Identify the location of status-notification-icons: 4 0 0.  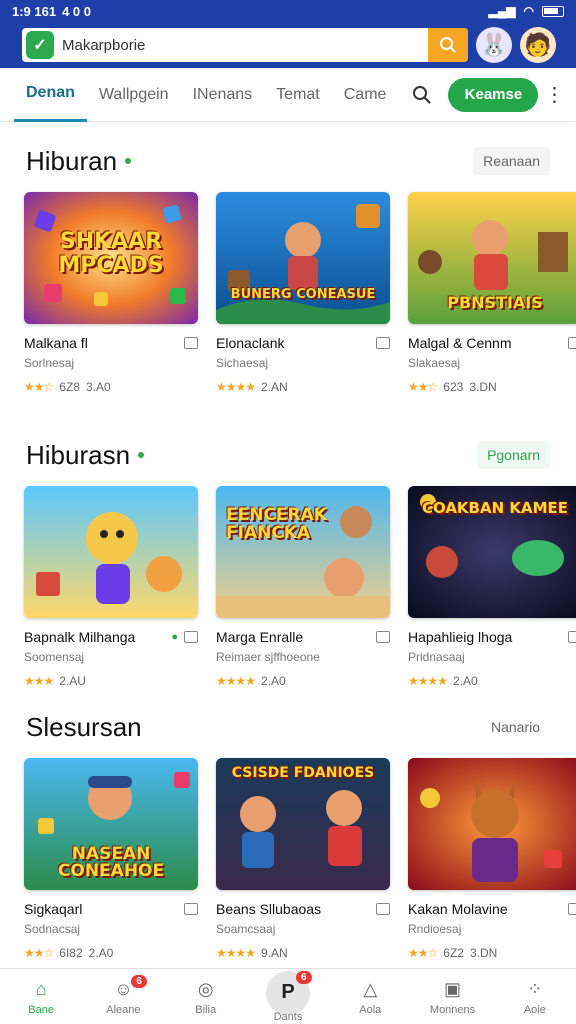
(77, 11).